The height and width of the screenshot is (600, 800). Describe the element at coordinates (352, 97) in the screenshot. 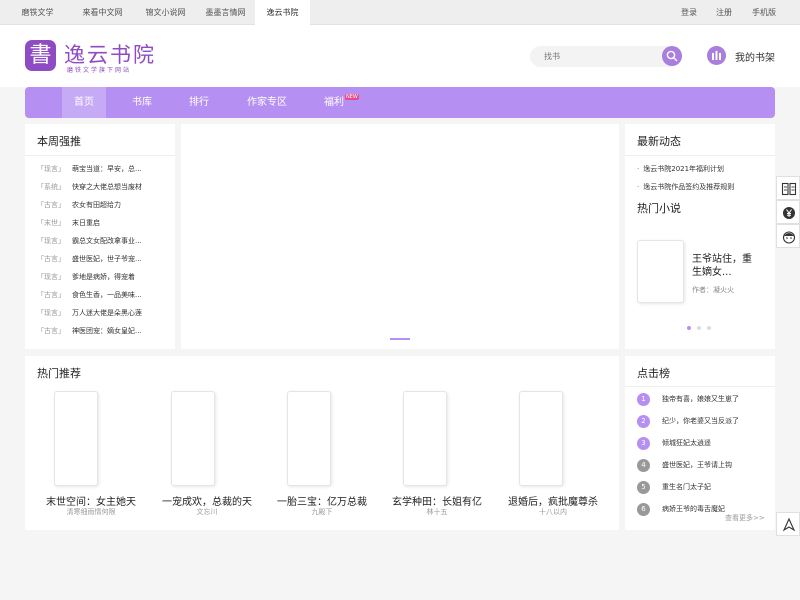

I see `new-badge: NEW` at that location.